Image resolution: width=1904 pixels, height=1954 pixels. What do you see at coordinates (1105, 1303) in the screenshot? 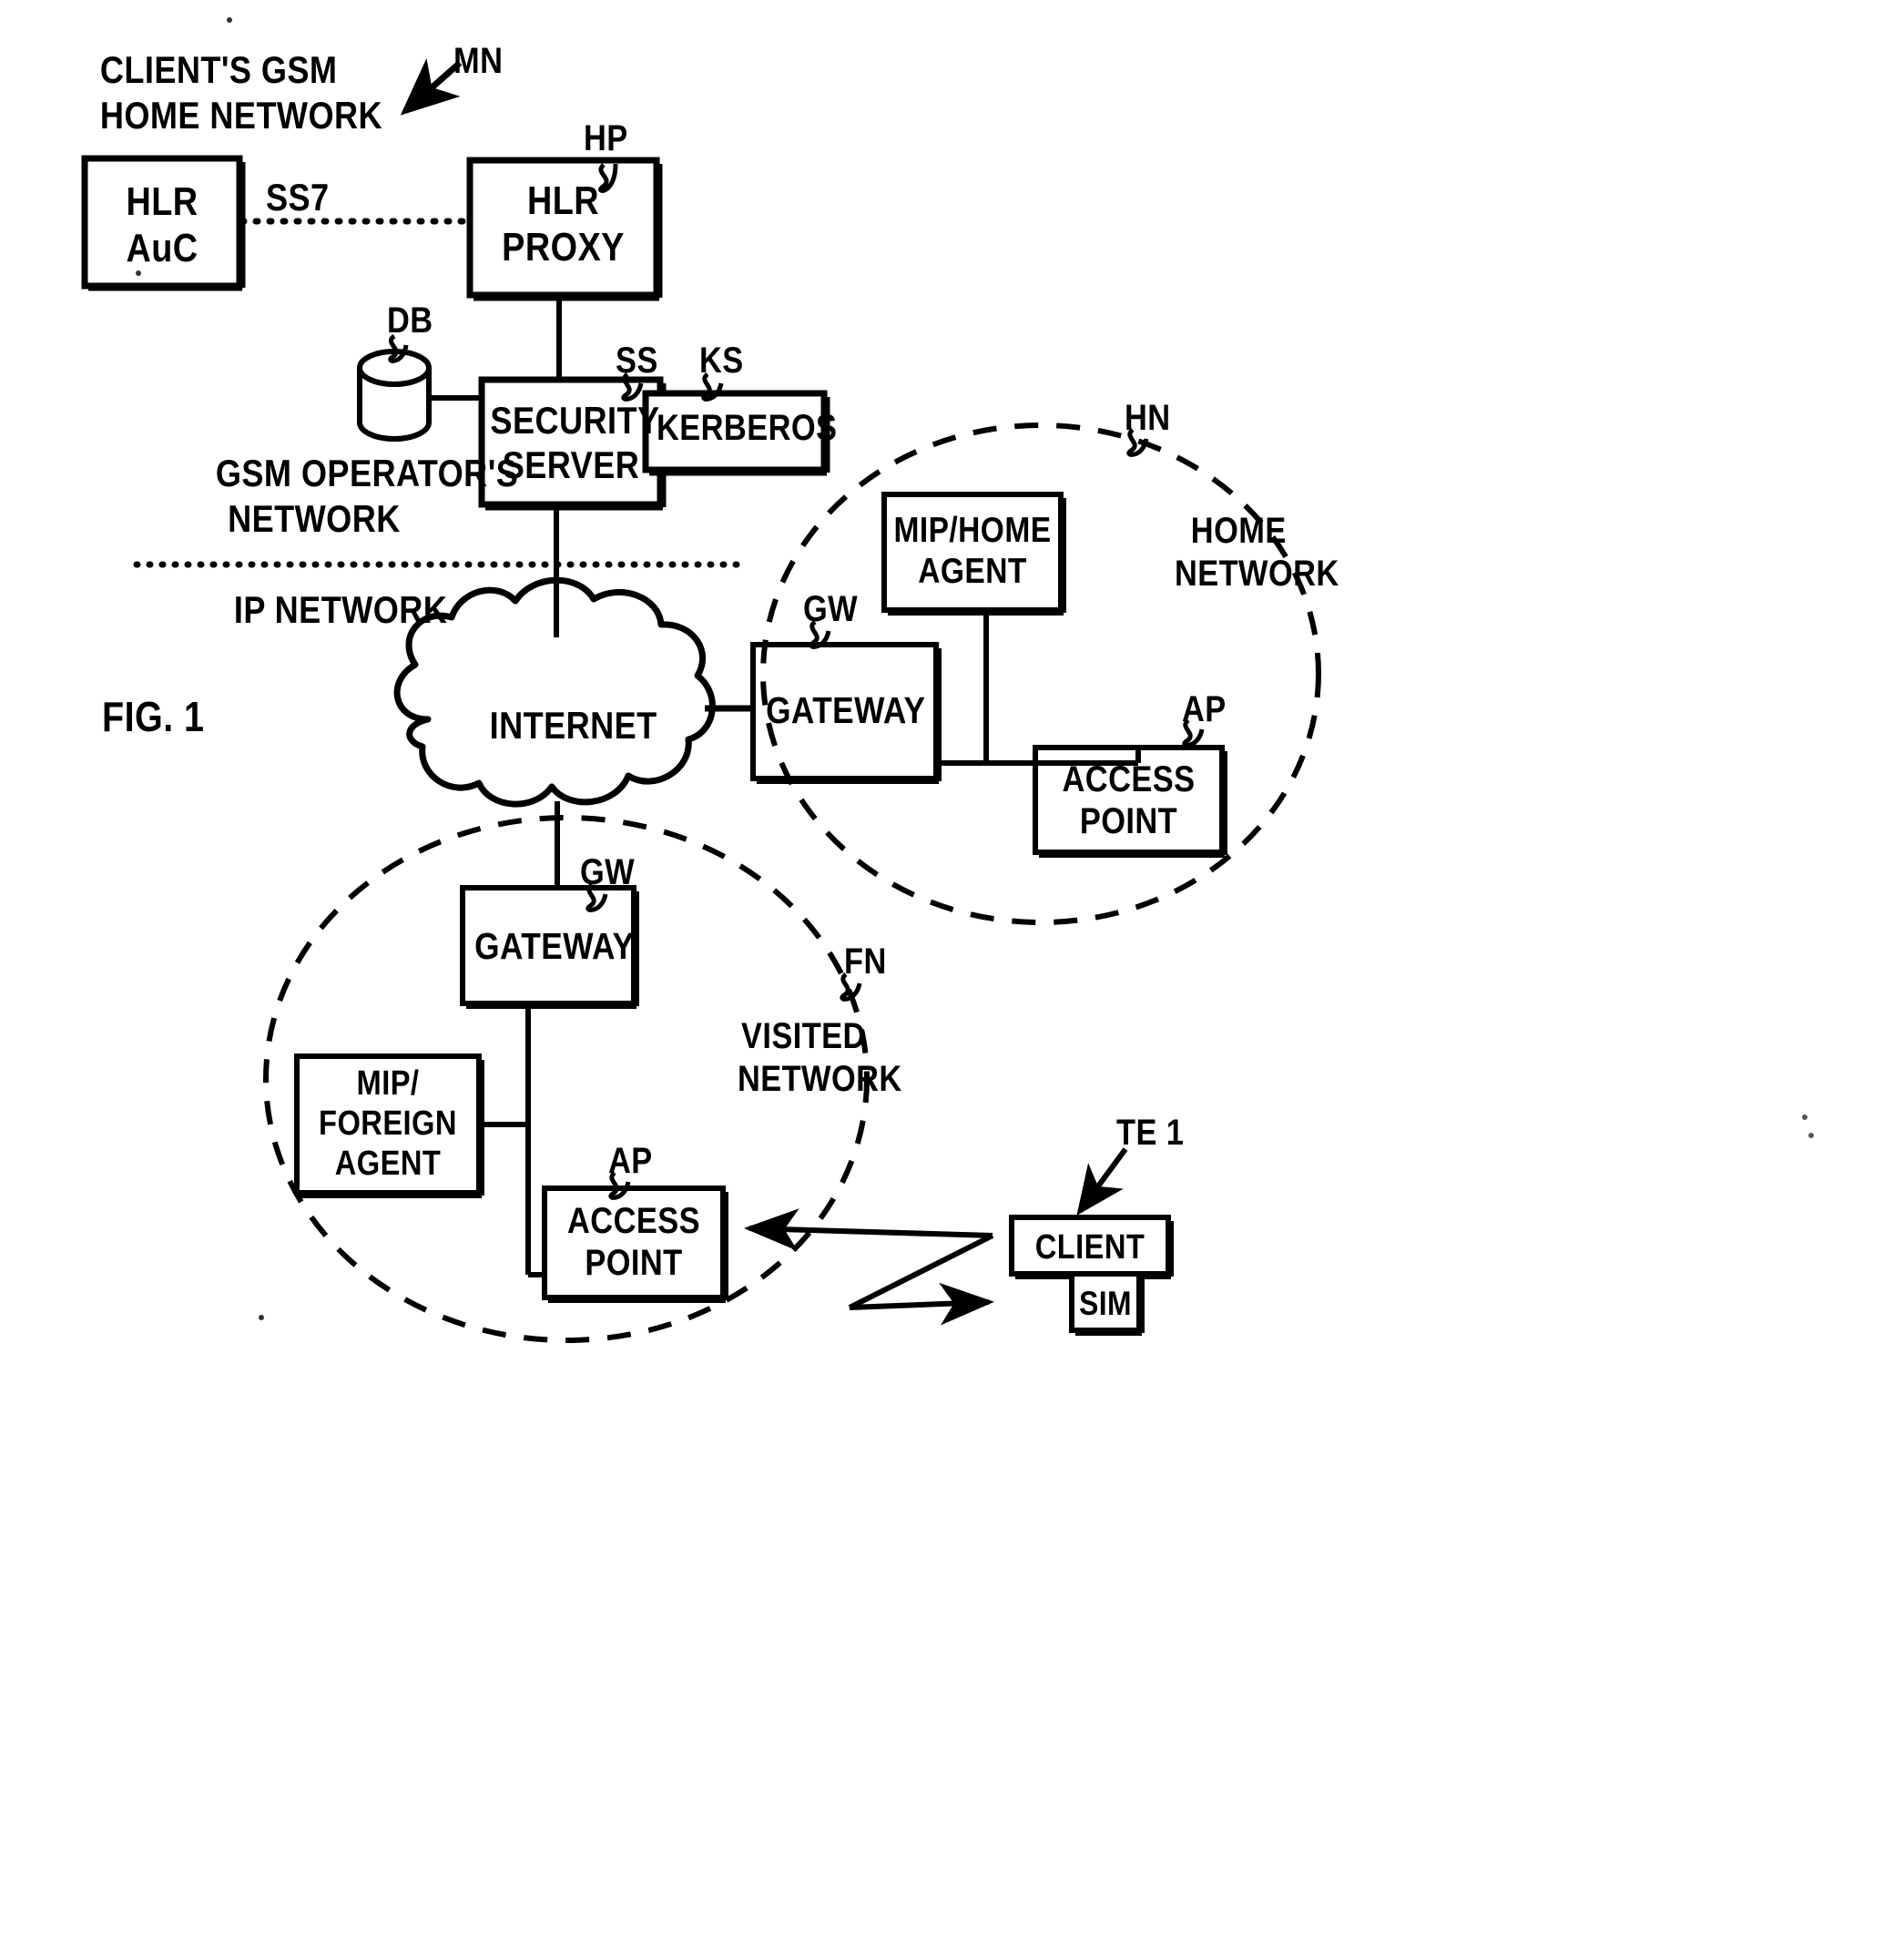
I see `sim-label: SIM` at bounding box center [1105, 1303].